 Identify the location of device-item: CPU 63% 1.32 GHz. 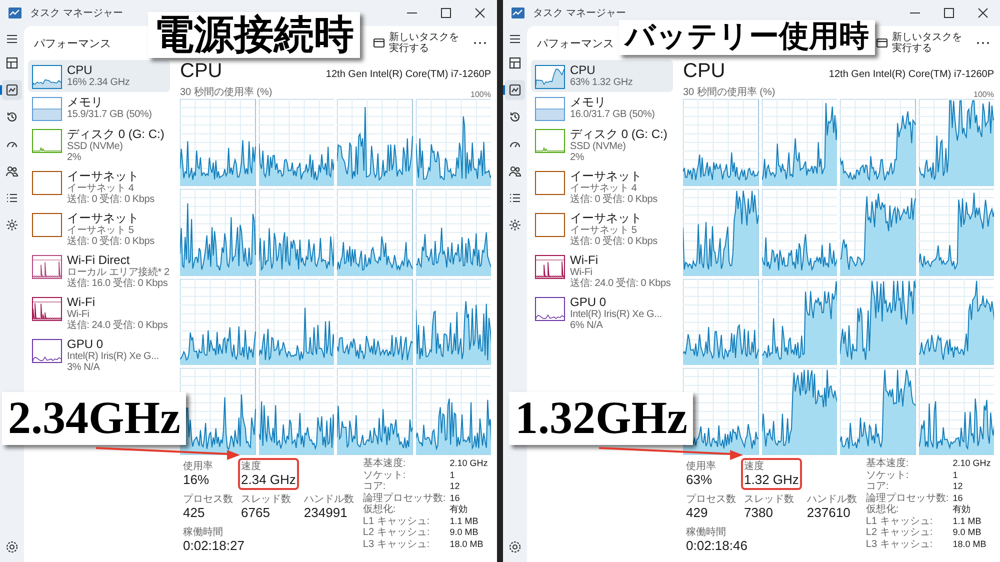
(602, 76).